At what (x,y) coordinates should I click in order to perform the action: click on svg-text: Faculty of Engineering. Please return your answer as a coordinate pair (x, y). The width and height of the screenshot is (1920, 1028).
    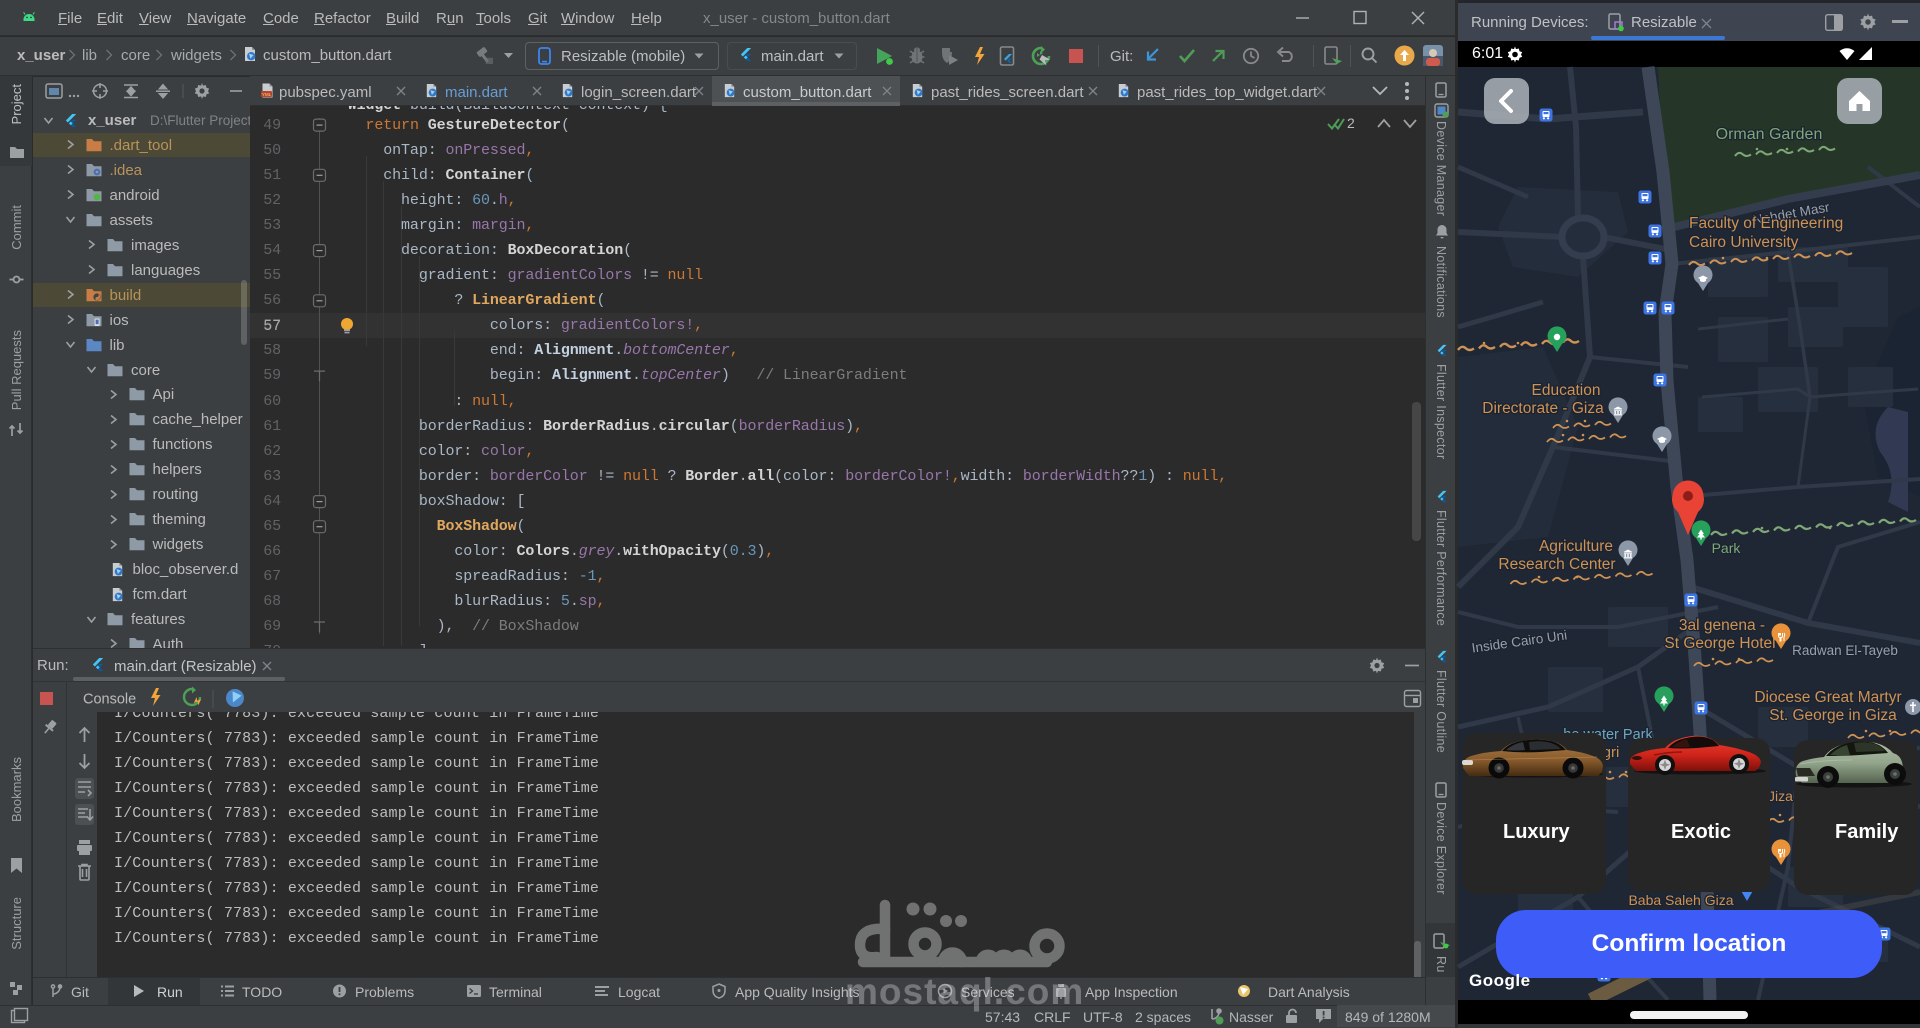
    Looking at the image, I should click on (1766, 223).